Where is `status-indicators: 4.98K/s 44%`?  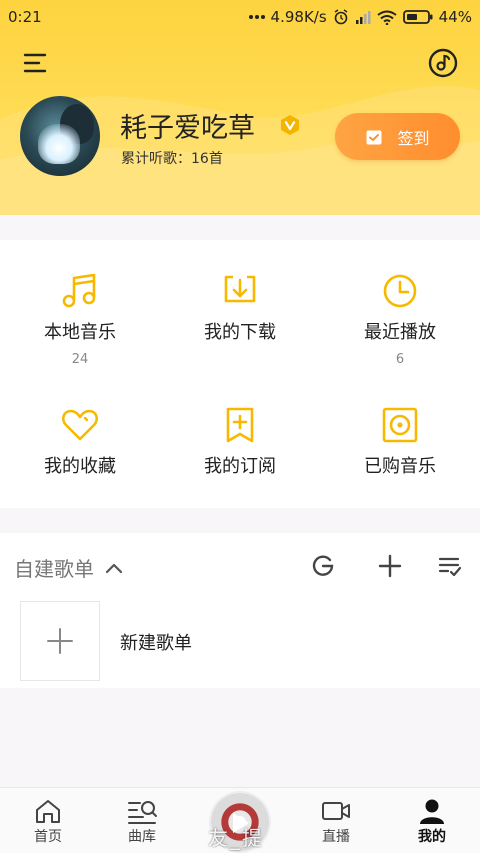 status-indicators: 4.98K/s 44% is located at coordinates (360, 17).